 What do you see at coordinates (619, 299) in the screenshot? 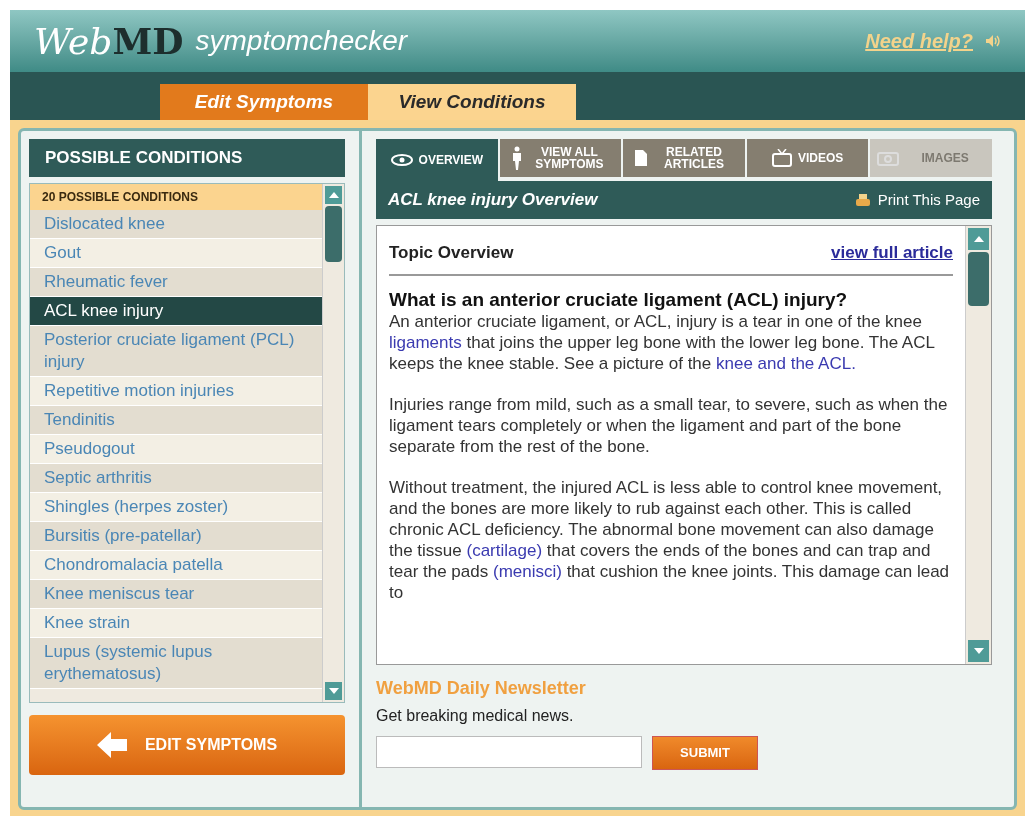
I see `article-heading: What is an anterior cruciate ligament (ACL) injury?` at bounding box center [619, 299].